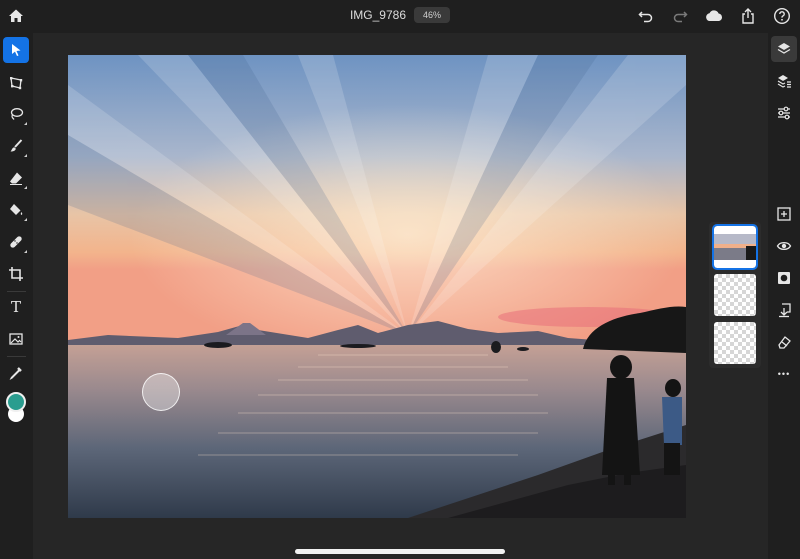 This screenshot has width=800, height=559. I want to click on layer-thumbnail-photo, so click(735, 247).